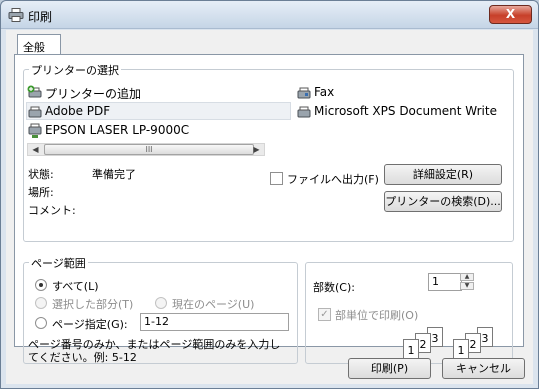 Image resolution: width=539 pixels, height=389 pixels. I want to click on status-label: 状態:, so click(41, 174).